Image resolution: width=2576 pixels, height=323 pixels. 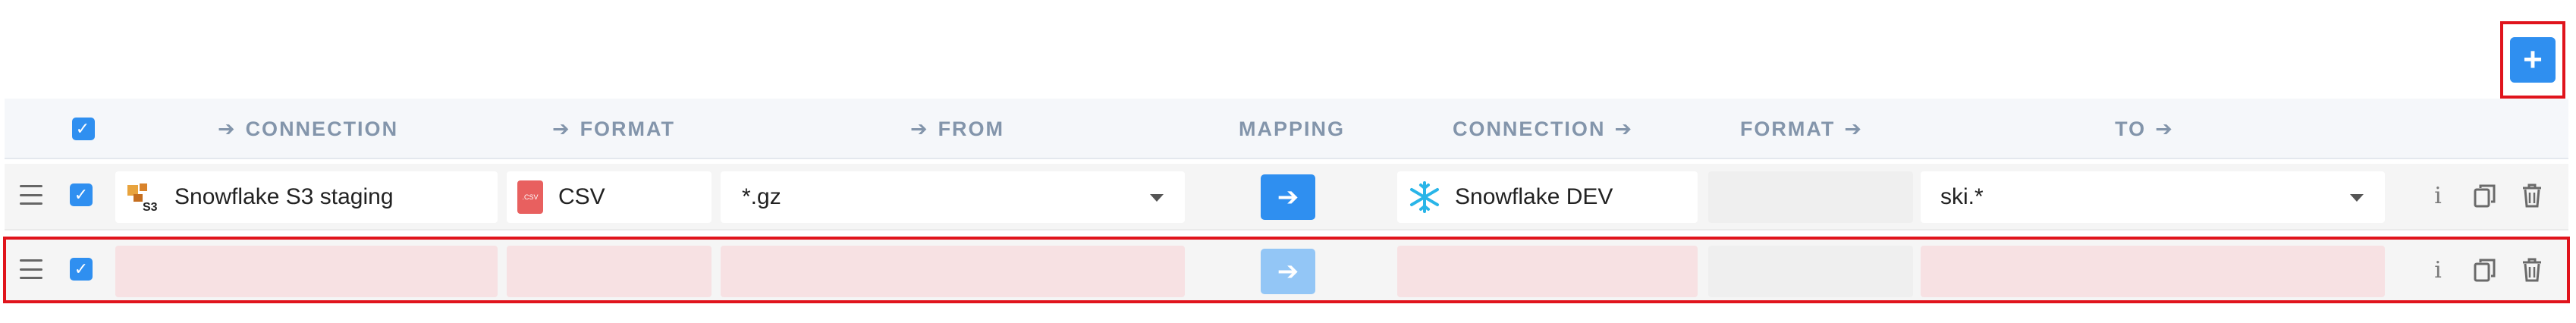 I want to click on destination-connection-select, so click(x=1547, y=271).